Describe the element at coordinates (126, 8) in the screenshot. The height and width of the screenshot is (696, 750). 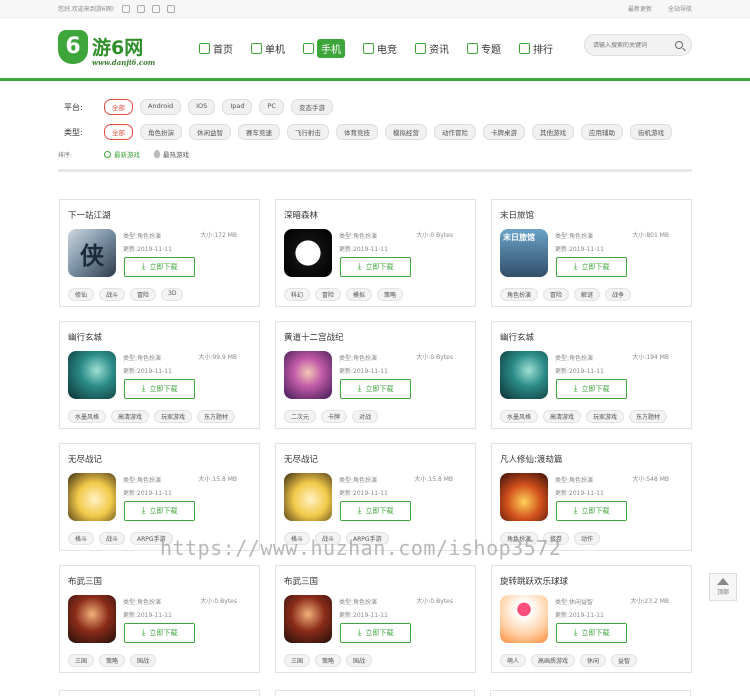
I see `weibo-icon` at that location.